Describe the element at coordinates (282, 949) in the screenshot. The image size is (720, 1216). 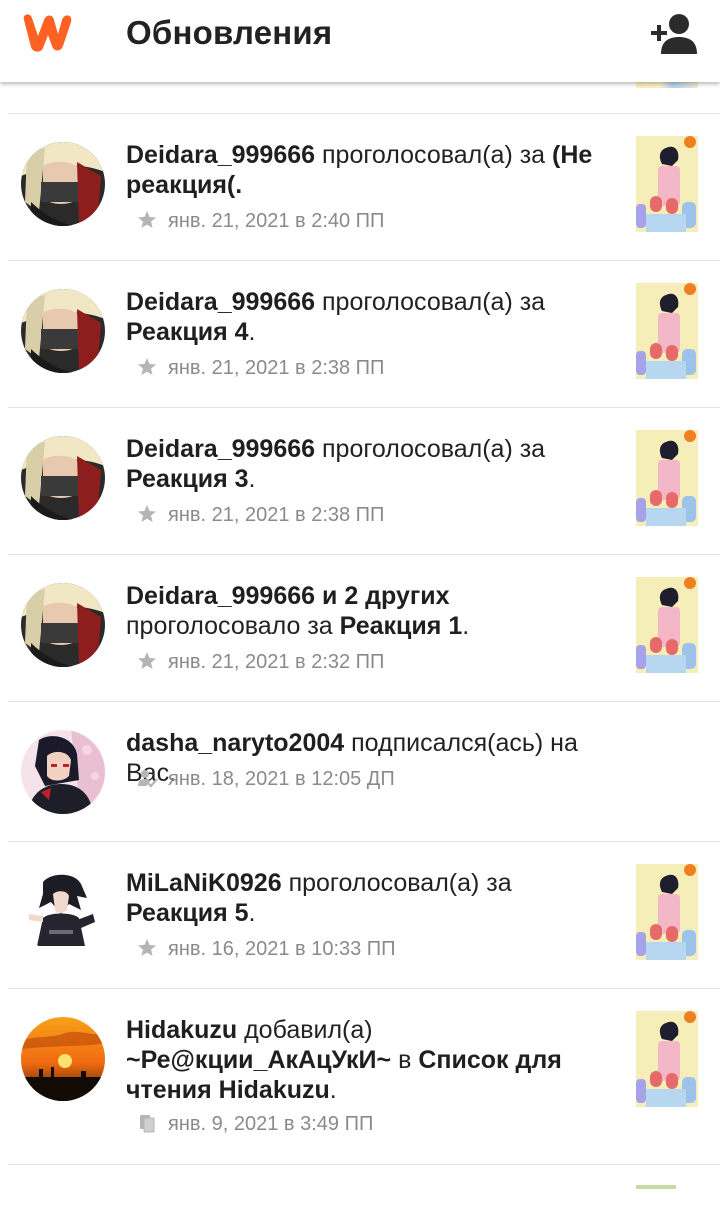
I see `timestamp: янв. 16, 2021 в 10:33 ПП` at that location.